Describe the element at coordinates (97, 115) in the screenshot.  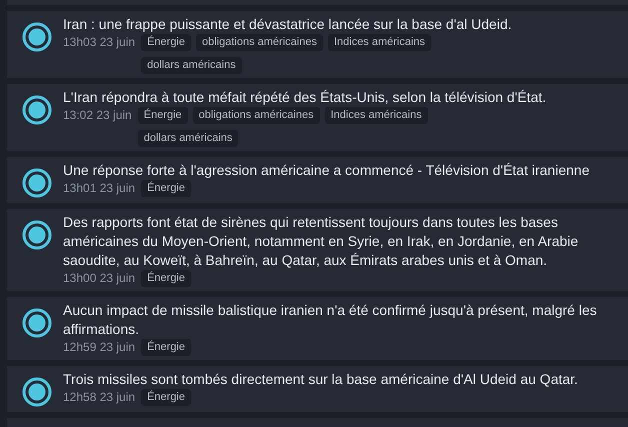
I see `news-time: 13:02 23 juin` at that location.